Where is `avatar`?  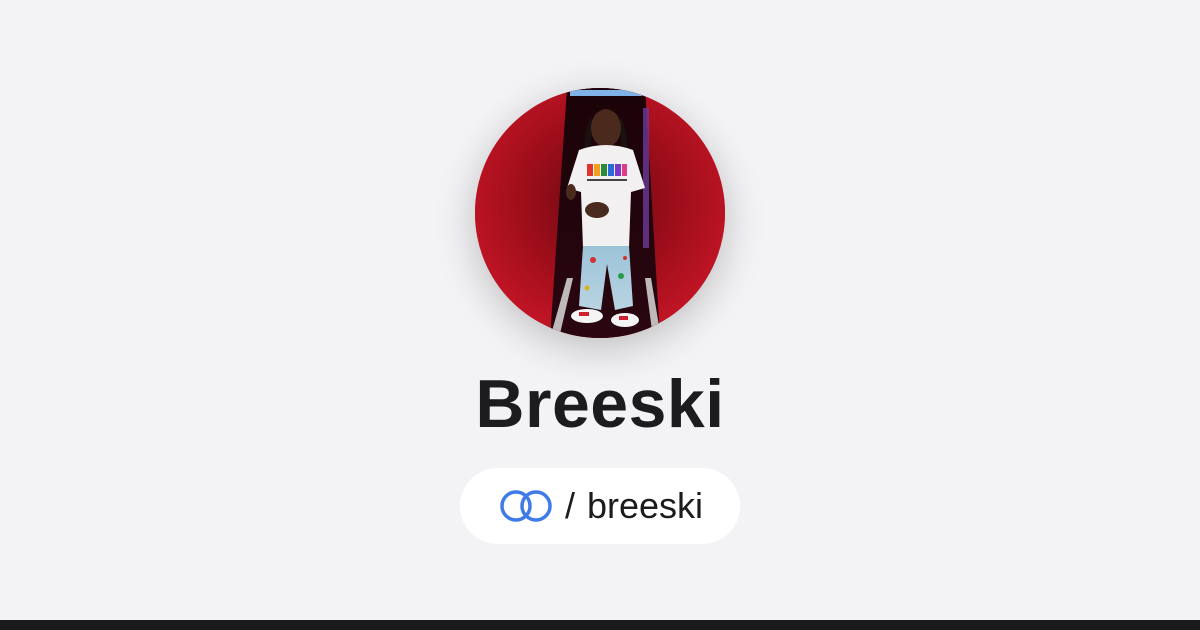
avatar is located at coordinates (600, 213).